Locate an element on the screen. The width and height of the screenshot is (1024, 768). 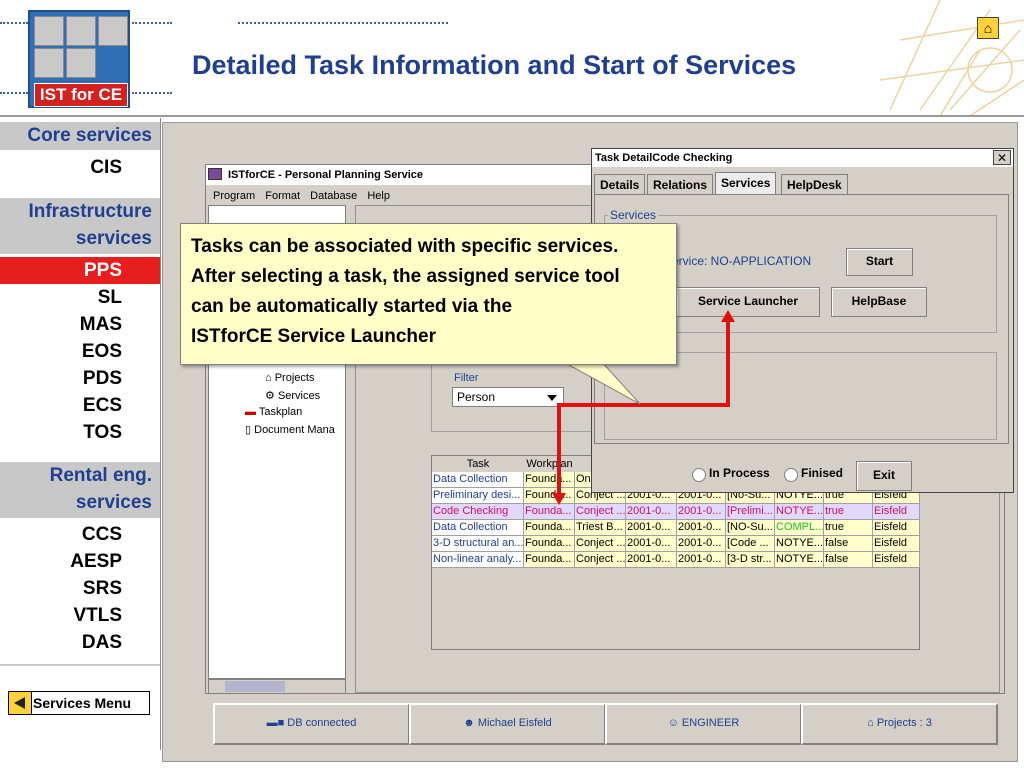
arrow-head-up is located at coordinates (728, 316).